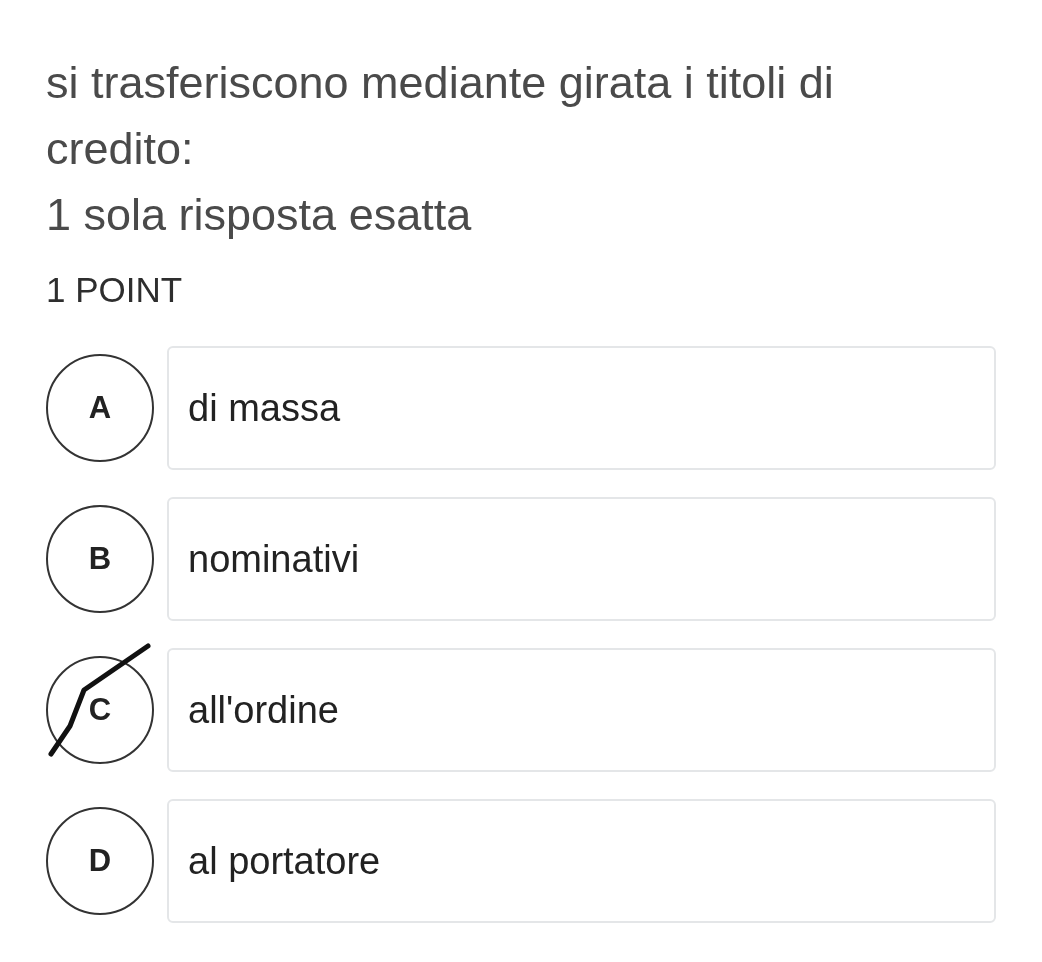 The image size is (1042, 962). Describe the element at coordinates (100, 710) in the screenshot. I see `option-letter: C` at that location.